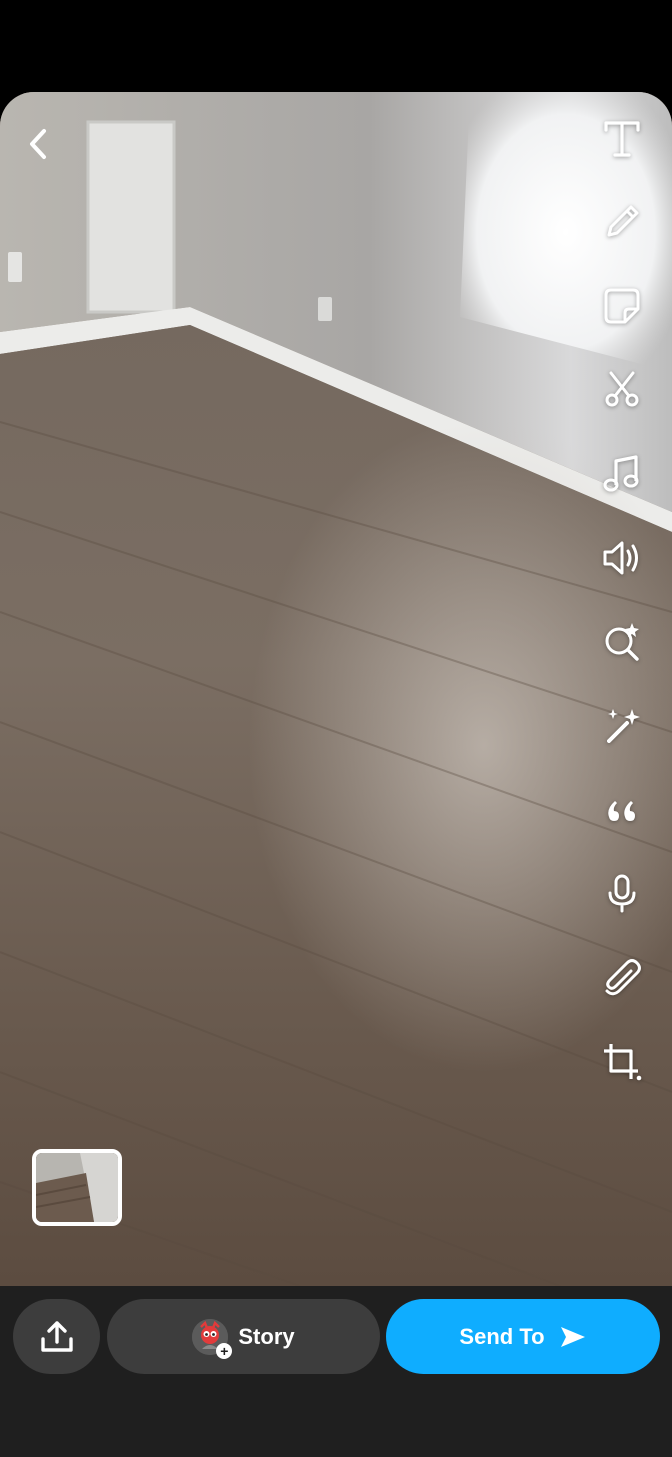 This screenshot has width=672, height=1457. I want to click on crop-icon, so click(623, 1062).